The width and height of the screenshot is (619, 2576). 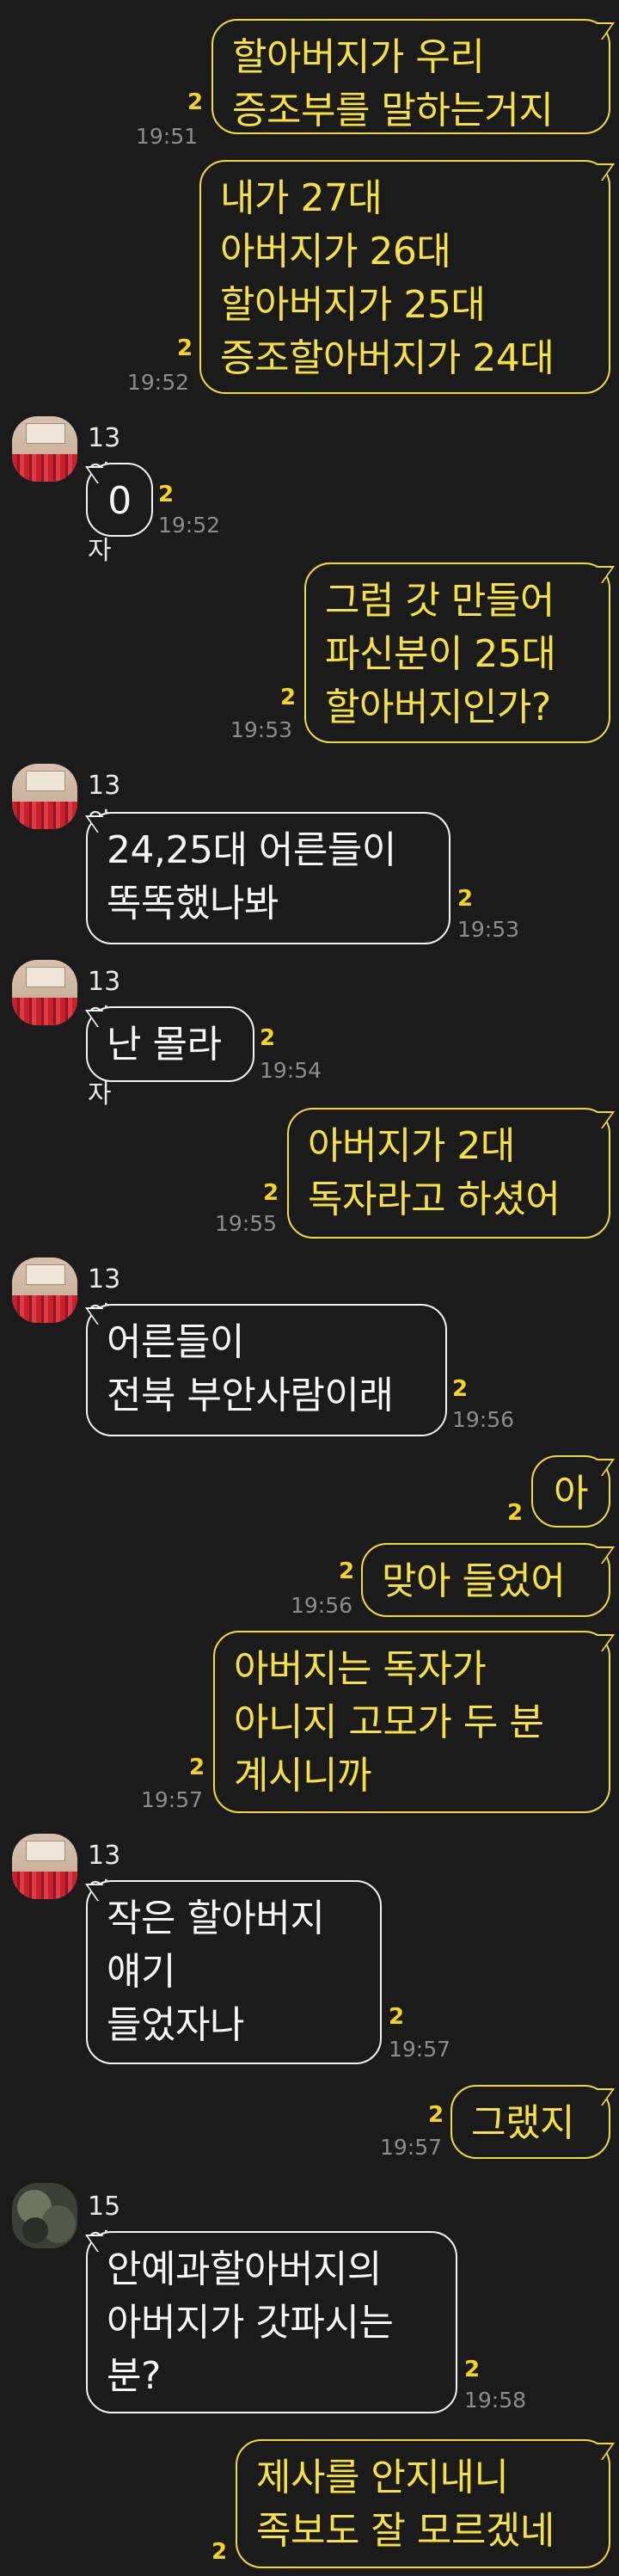 I want to click on message-bubble: 어른들이 전북 부안사람이래, so click(x=266, y=1370).